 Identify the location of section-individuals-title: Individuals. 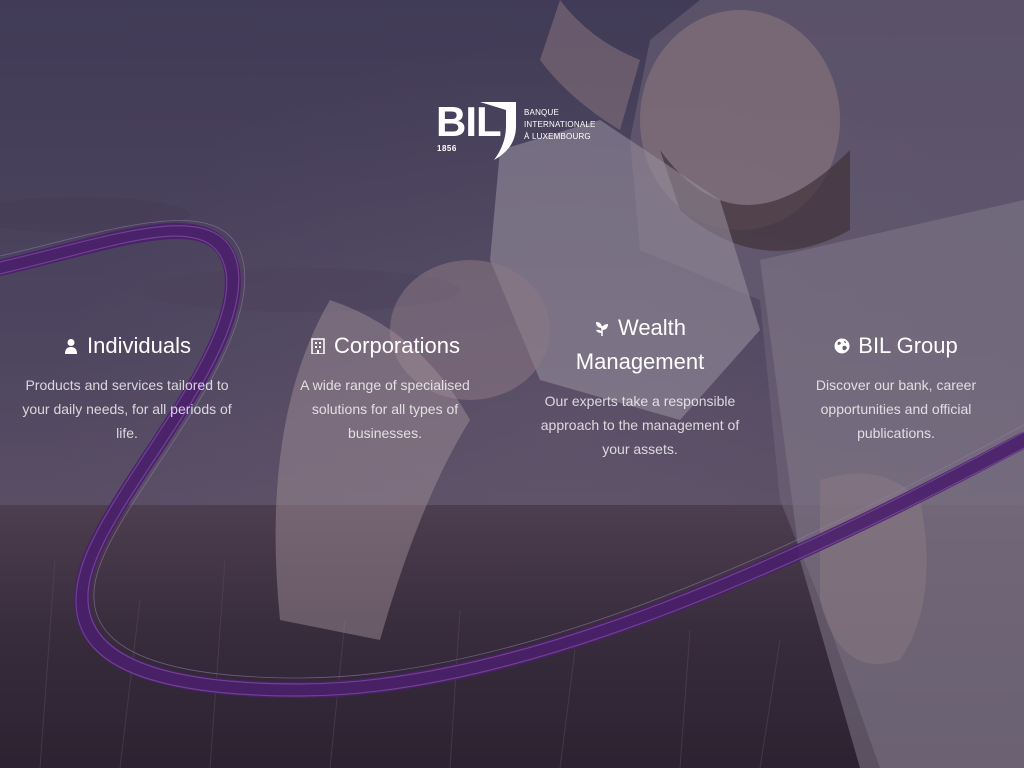
(127, 346).